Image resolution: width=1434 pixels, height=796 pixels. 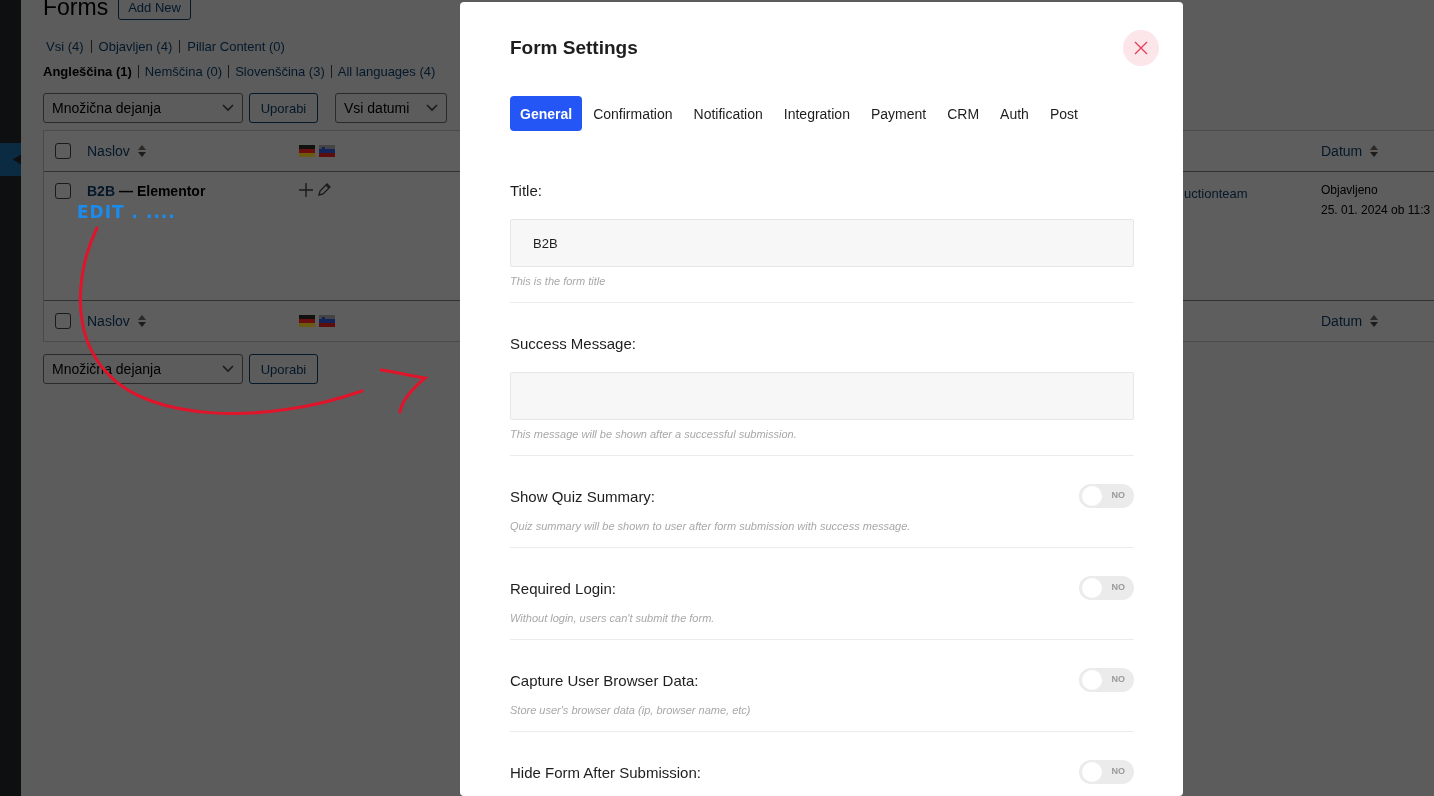 I want to click on text-input-field, so click(x=822, y=396).